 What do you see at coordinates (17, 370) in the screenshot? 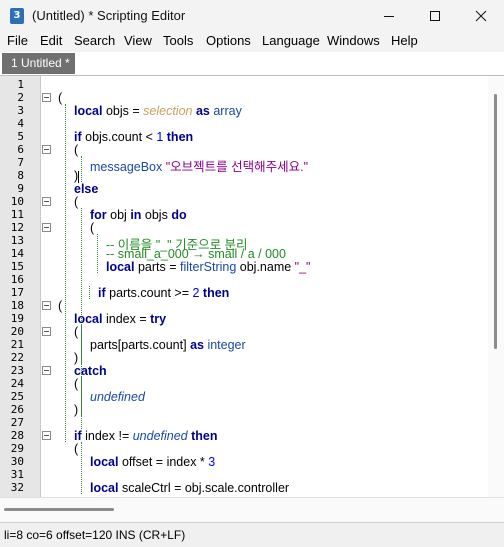
I see `line-number: 23` at bounding box center [17, 370].